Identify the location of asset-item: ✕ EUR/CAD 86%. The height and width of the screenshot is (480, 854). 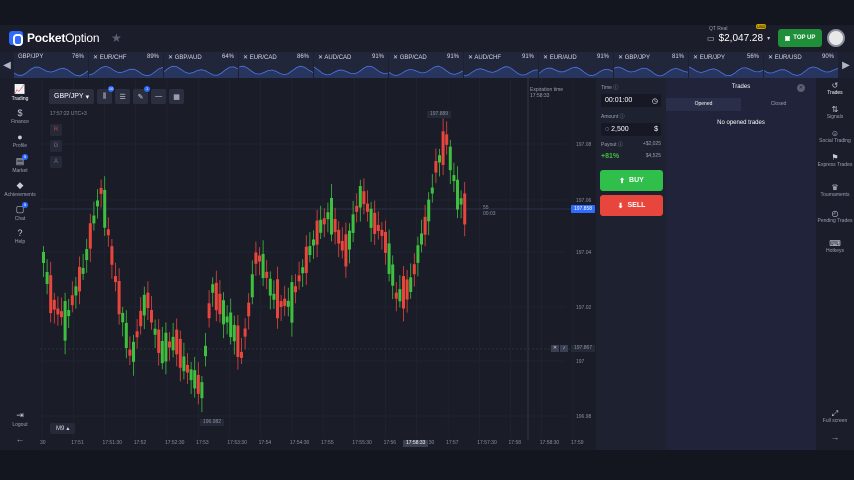
(276, 65).